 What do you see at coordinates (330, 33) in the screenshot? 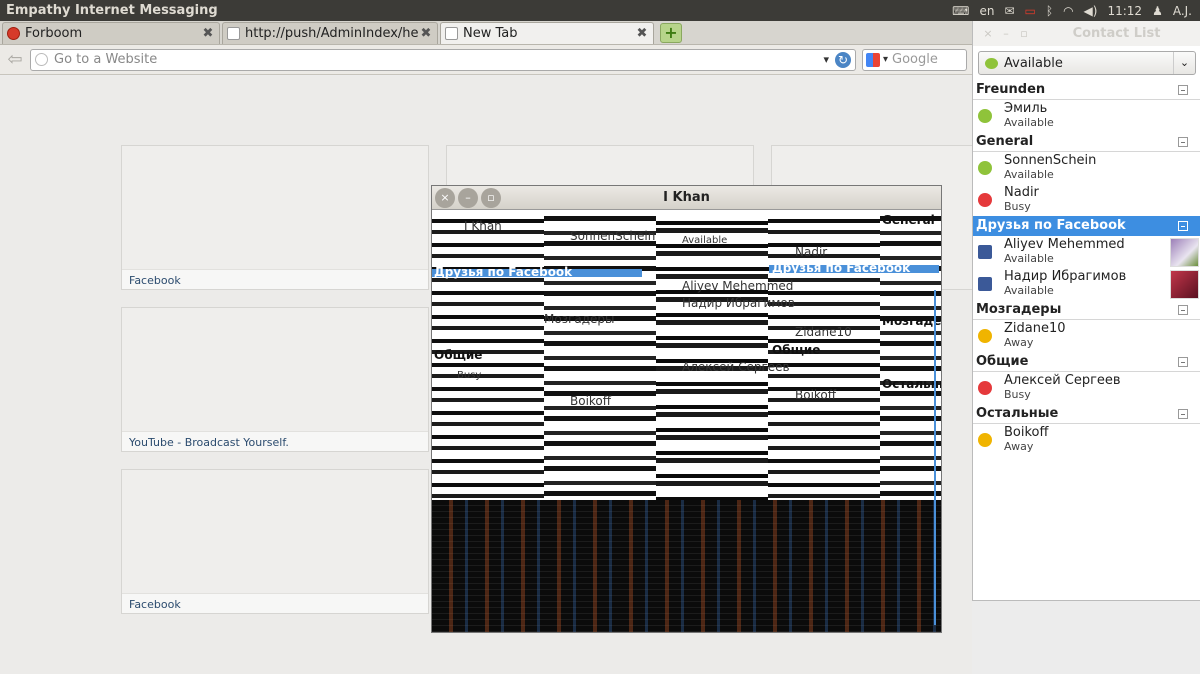
I see `tab-admin-index: http://push/AdminIndex/hehe ✖` at bounding box center [330, 33].